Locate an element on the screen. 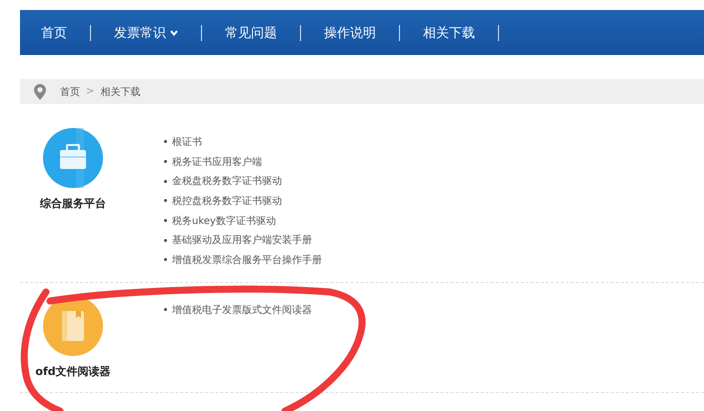 The image size is (704, 411). download-link: 税务证书应用客户端 is located at coordinates (217, 161).